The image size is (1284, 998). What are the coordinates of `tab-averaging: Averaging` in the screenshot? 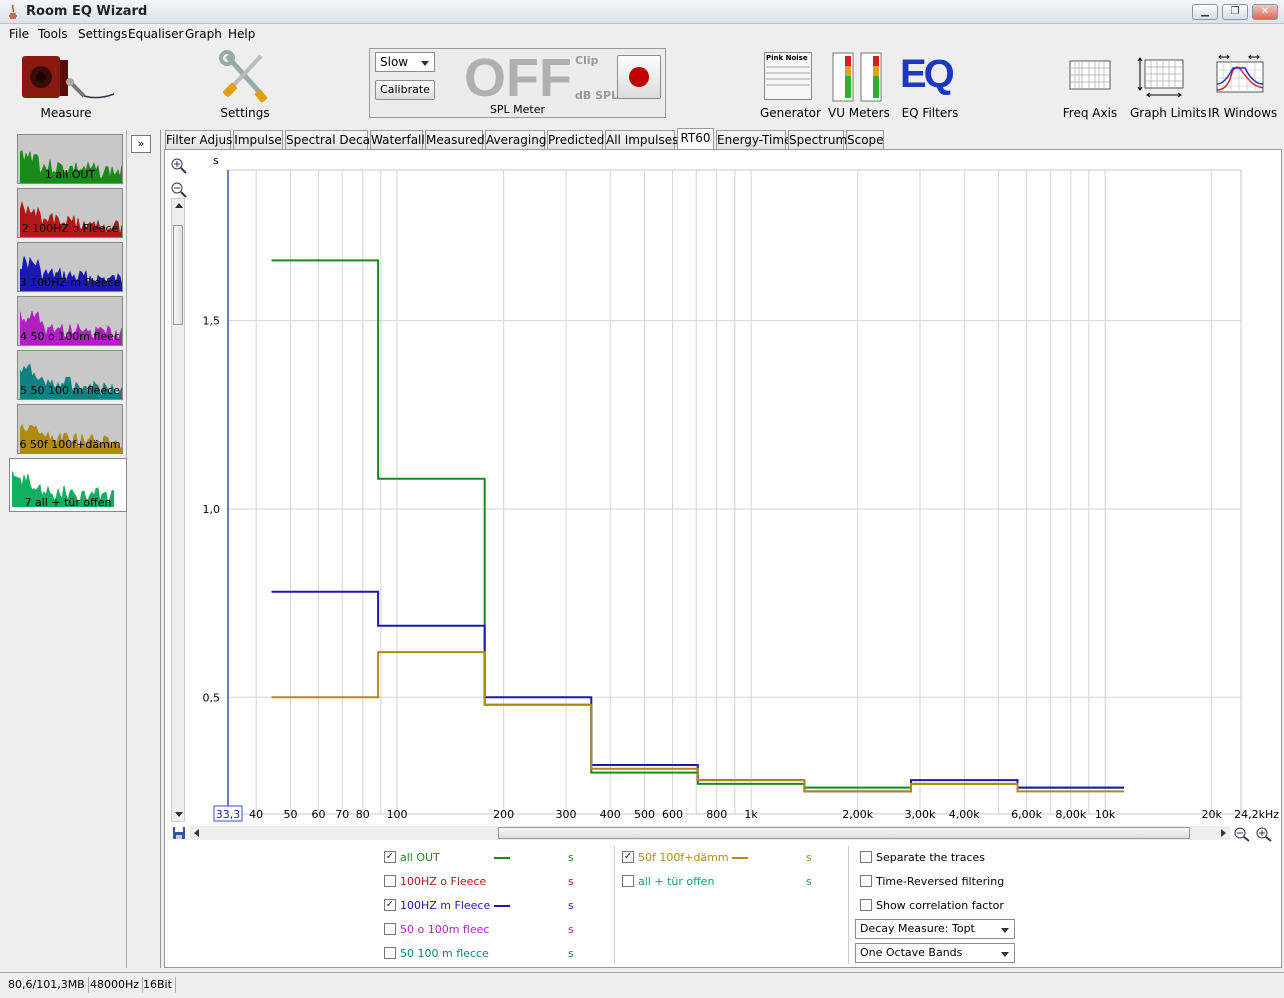 It's located at (515, 140).